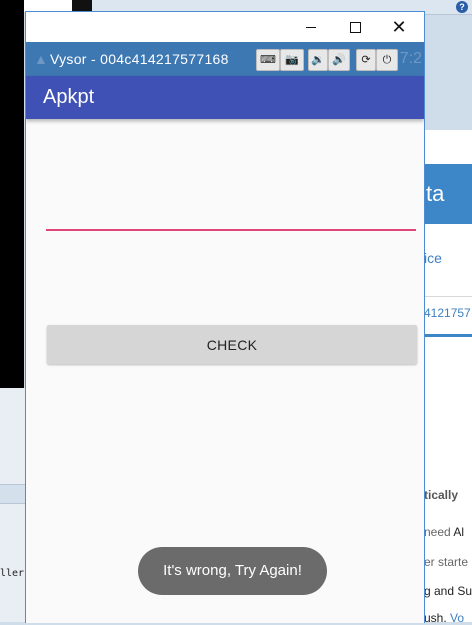  I want to click on background-text-bold: tically, so click(441, 495).